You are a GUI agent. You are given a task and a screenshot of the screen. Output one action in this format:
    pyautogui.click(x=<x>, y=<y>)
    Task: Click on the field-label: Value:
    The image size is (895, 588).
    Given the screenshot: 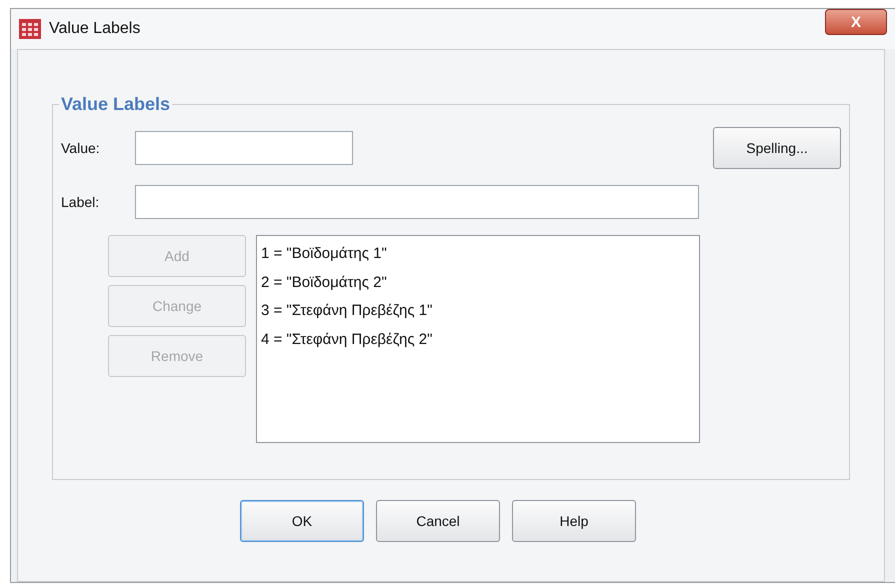 What is the action you would take?
    pyautogui.click(x=81, y=148)
    